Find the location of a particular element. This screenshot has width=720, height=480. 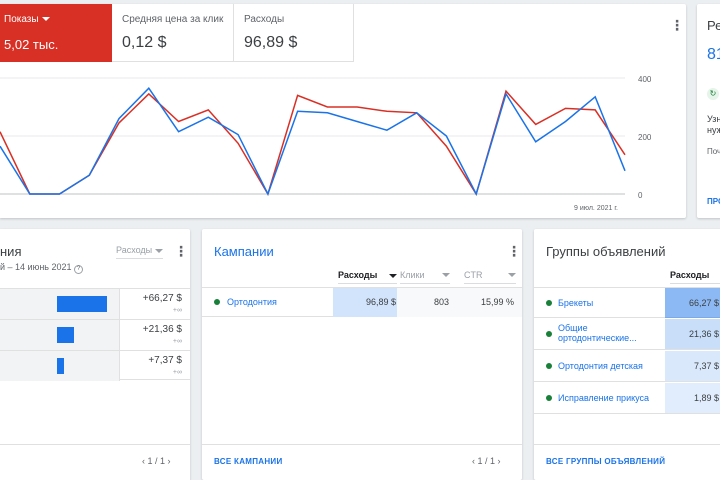

metric-cpc: Средняя цена за клик 0,12 $ is located at coordinates (173, 33).